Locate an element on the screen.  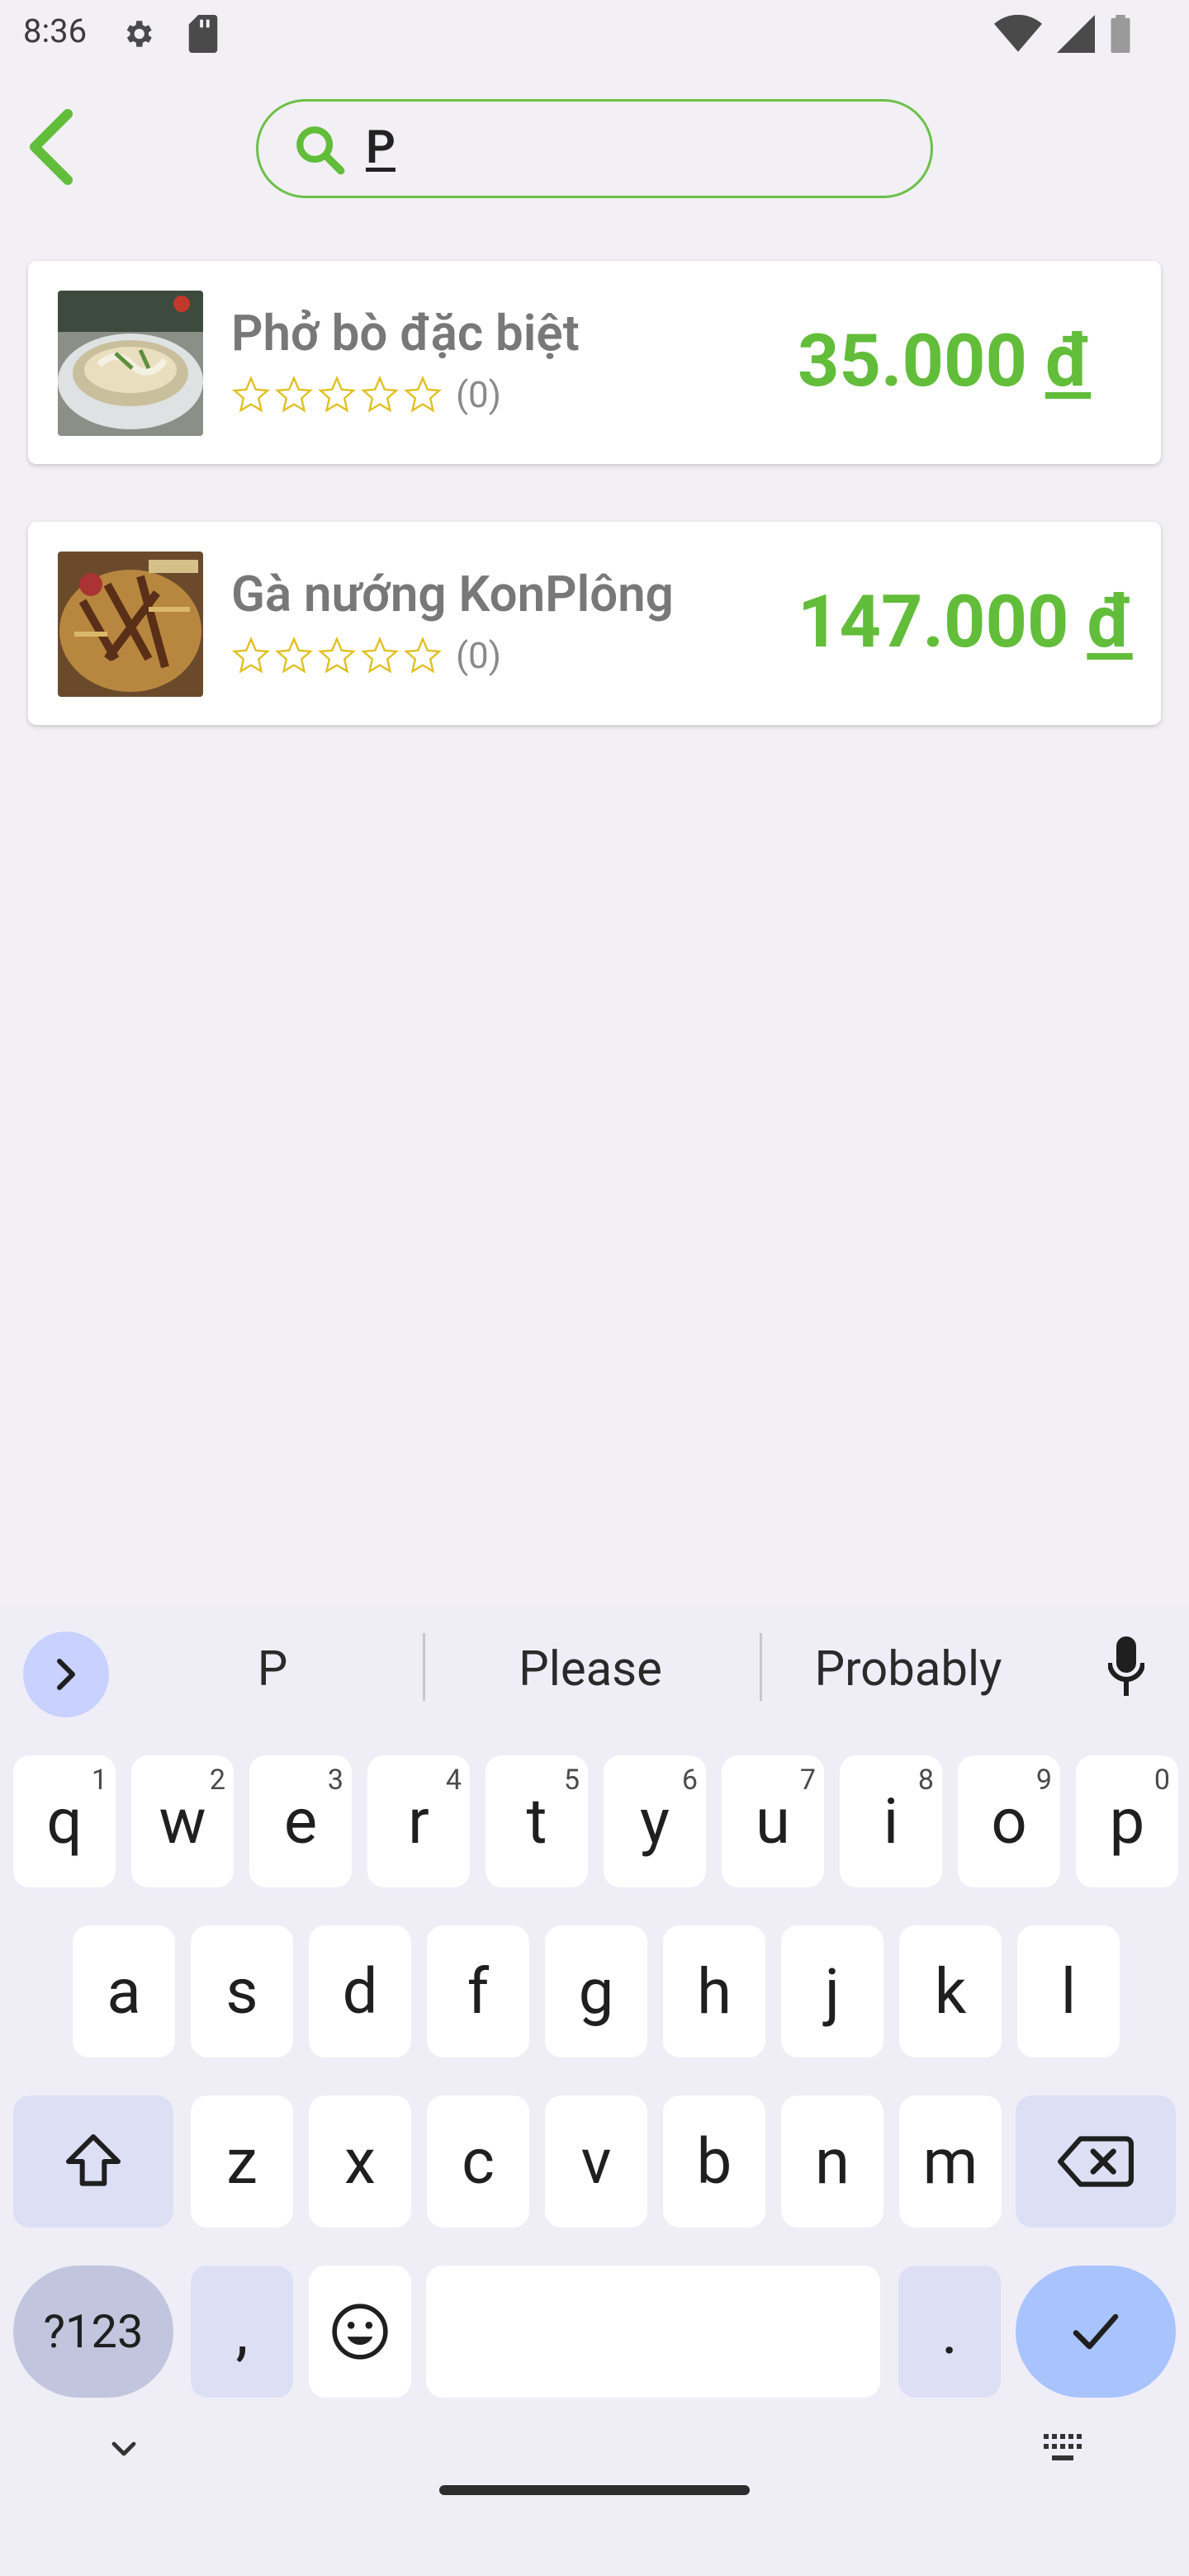
price-value: 35.000 is located at coordinates (912, 361).